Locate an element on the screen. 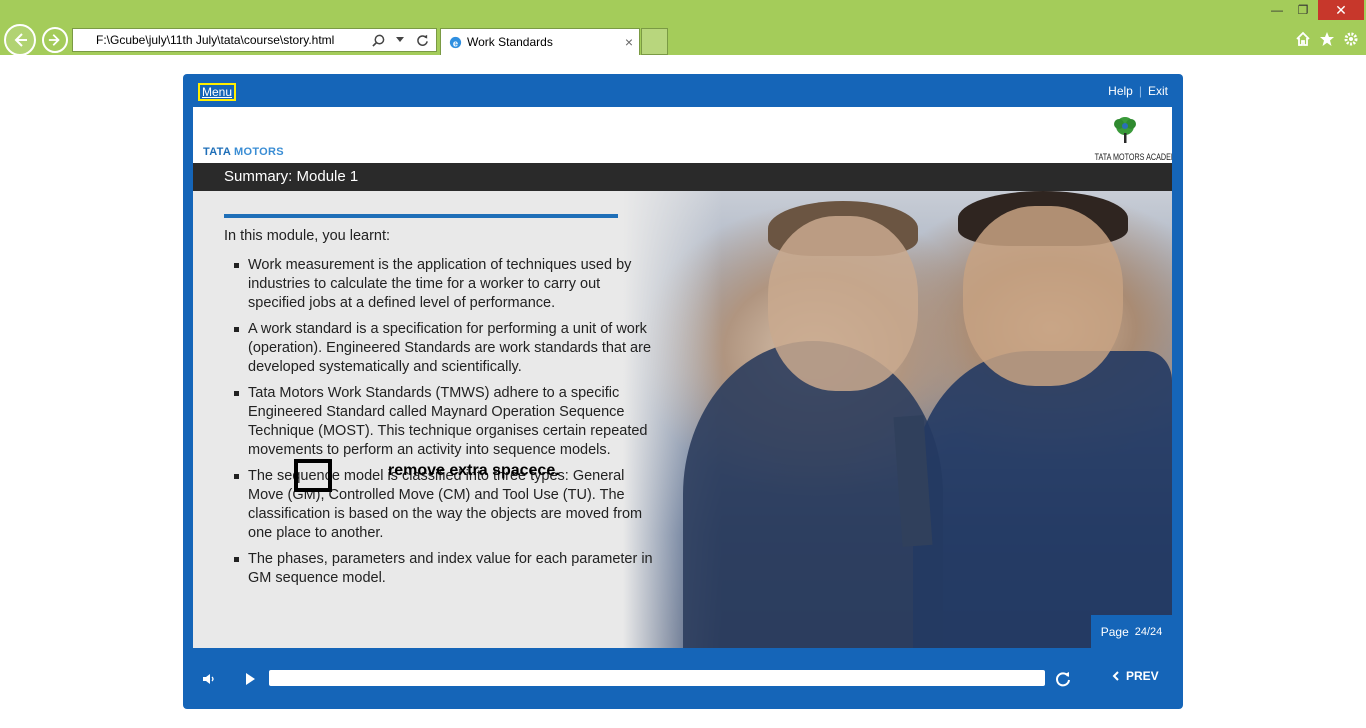 The width and height of the screenshot is (1366, 728). play-icon is located at coordinates (250, 679).